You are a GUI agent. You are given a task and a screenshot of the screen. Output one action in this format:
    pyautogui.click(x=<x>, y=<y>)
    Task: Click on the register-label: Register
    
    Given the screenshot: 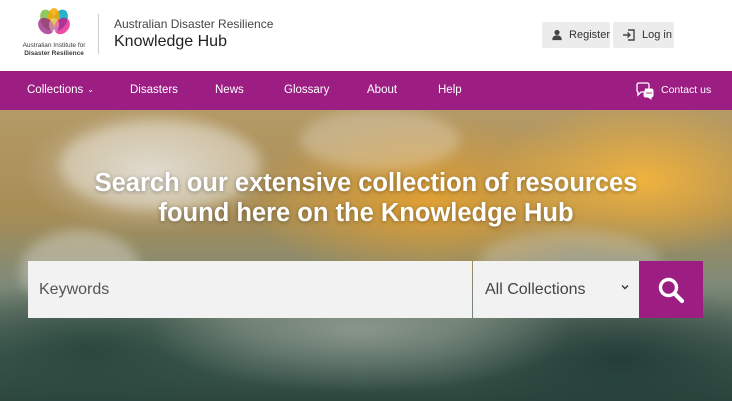 What is the action you would take?
    pyautogui.click(x=589, y=35)
    